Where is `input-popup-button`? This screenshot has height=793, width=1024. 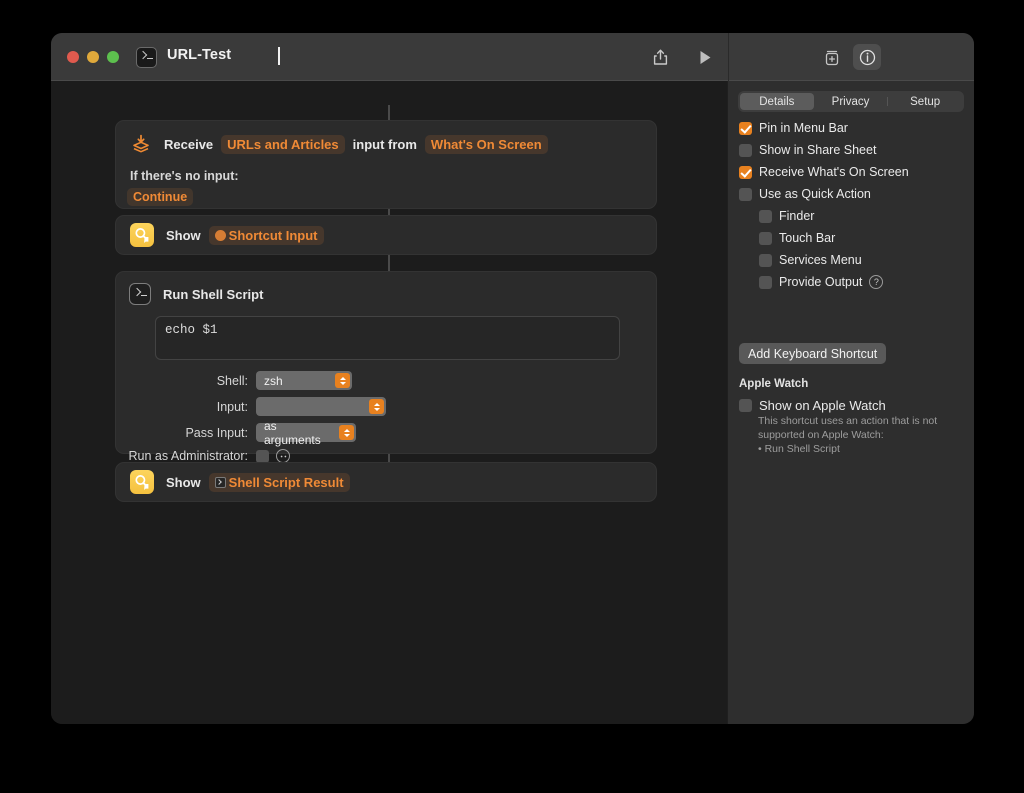
input-popup-button is located at coordinates (321, 406).